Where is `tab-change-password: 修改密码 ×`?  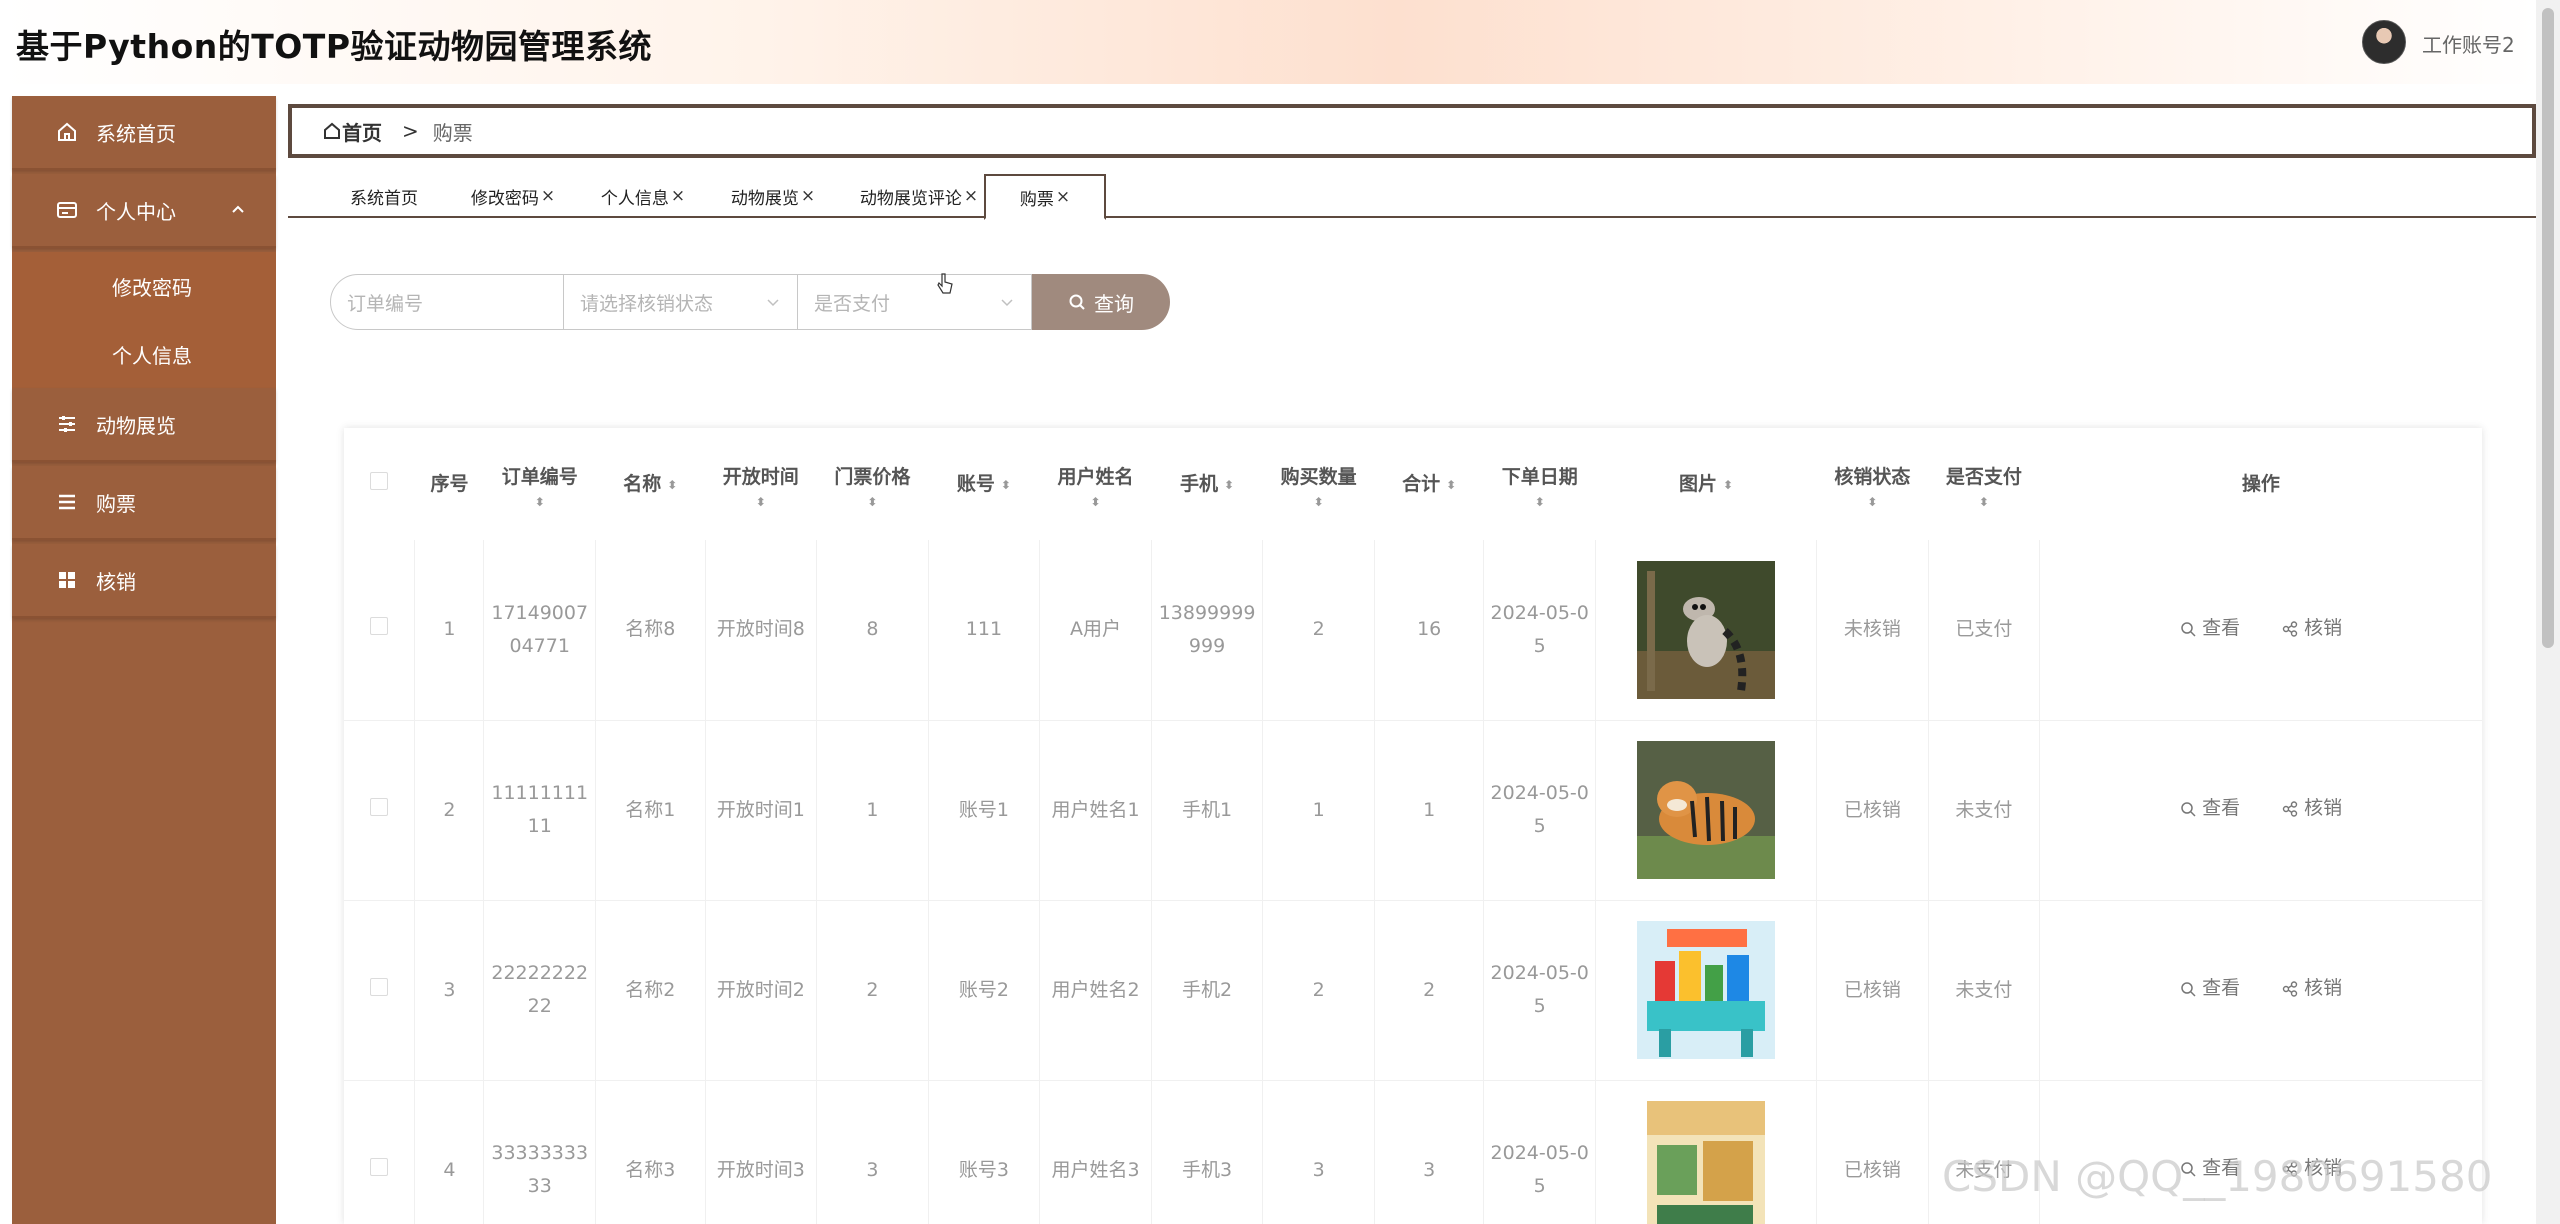 tab-change-password: 修改密码 × is located at coordinates (513, 196).